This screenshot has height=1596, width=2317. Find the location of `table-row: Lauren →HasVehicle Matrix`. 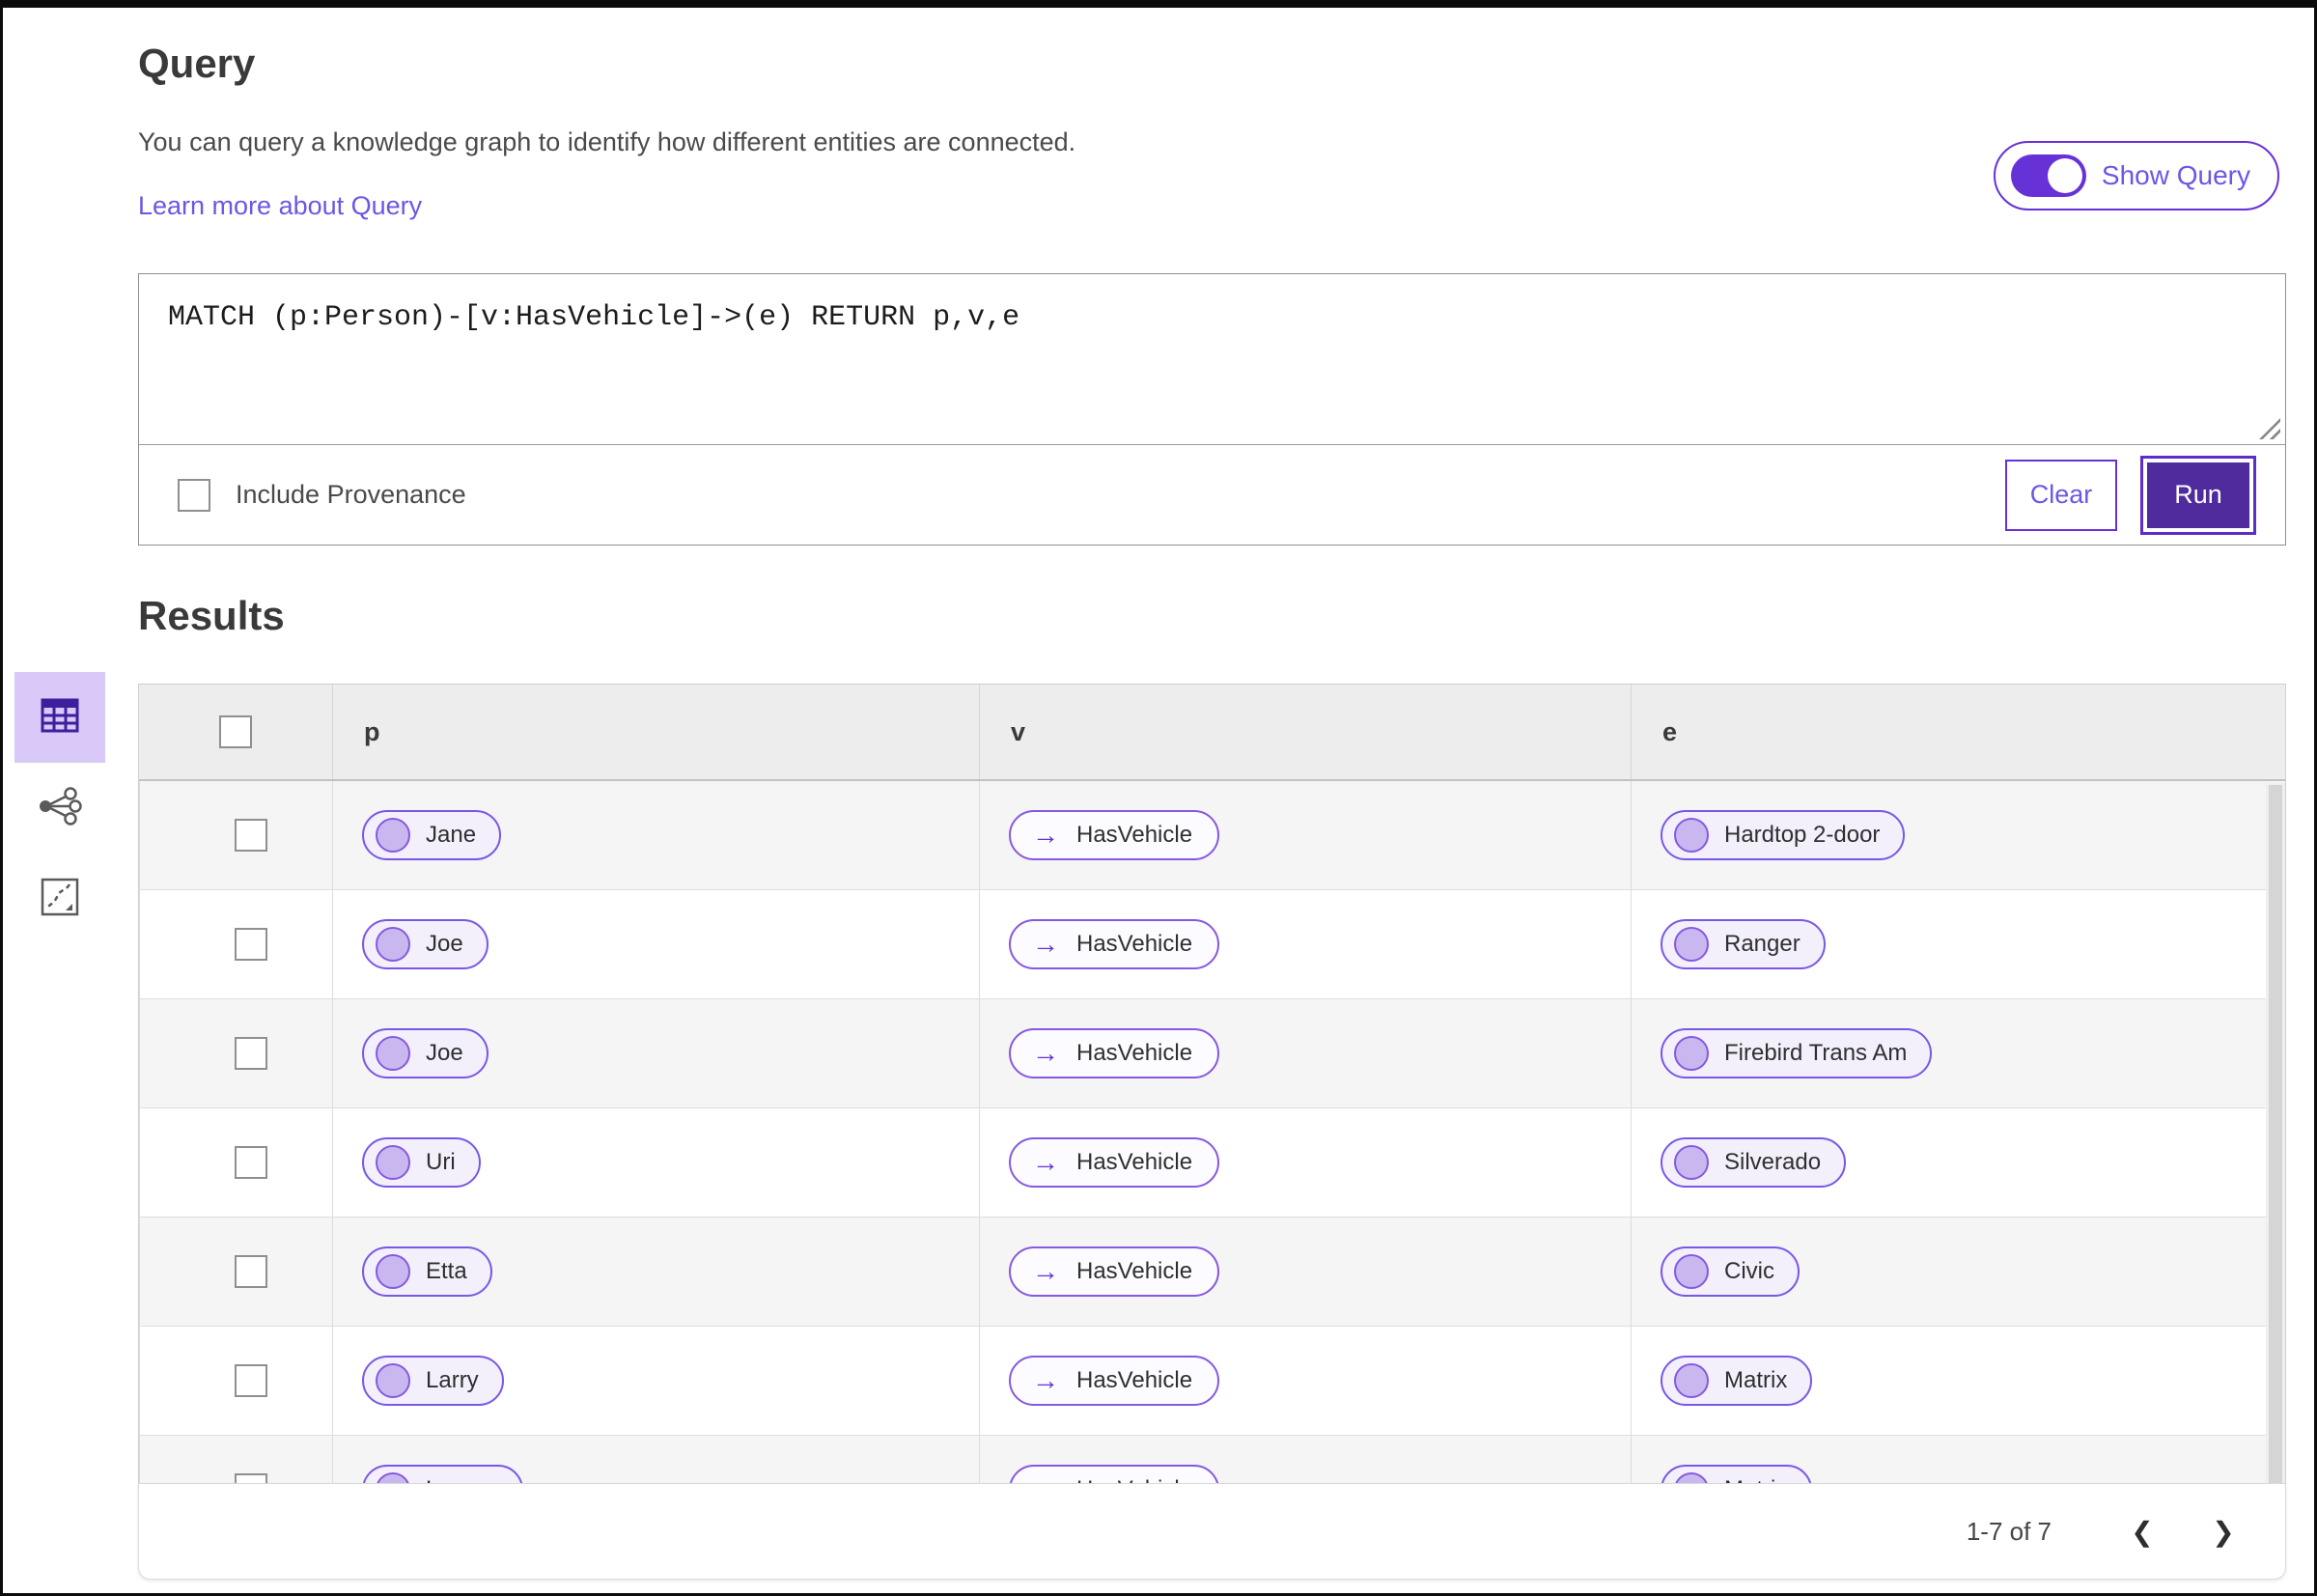

table-row: Lauren →HasVehicle Matrix is located at coordinates (1212, 1461).